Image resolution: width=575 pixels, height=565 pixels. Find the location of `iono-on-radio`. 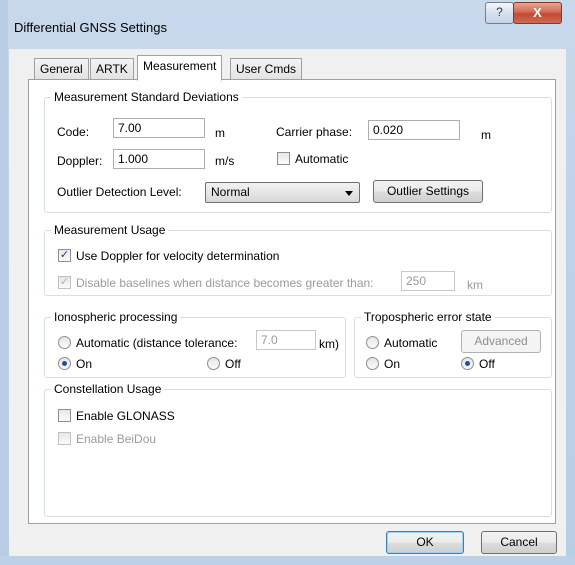

iono-on-radio is located at coordinates (64, 363).